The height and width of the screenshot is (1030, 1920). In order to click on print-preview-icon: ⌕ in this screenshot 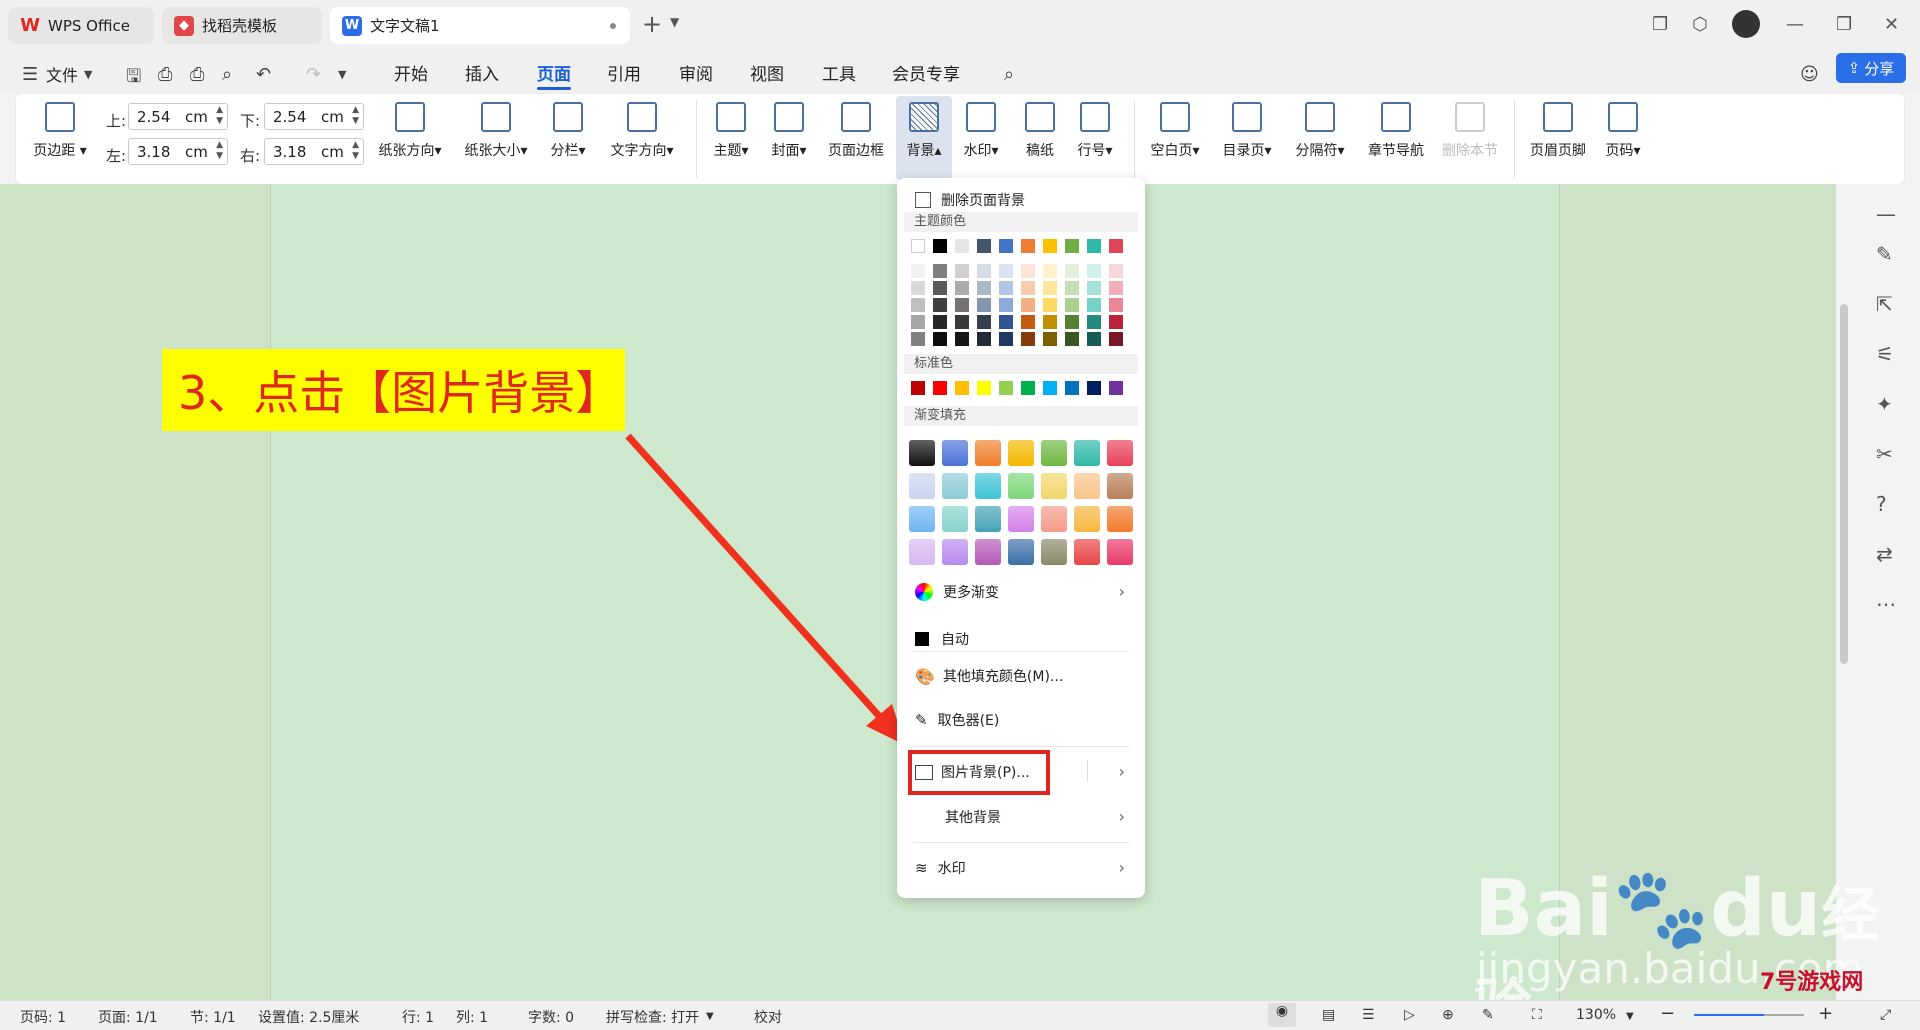, I will do `click(227, 74)`.